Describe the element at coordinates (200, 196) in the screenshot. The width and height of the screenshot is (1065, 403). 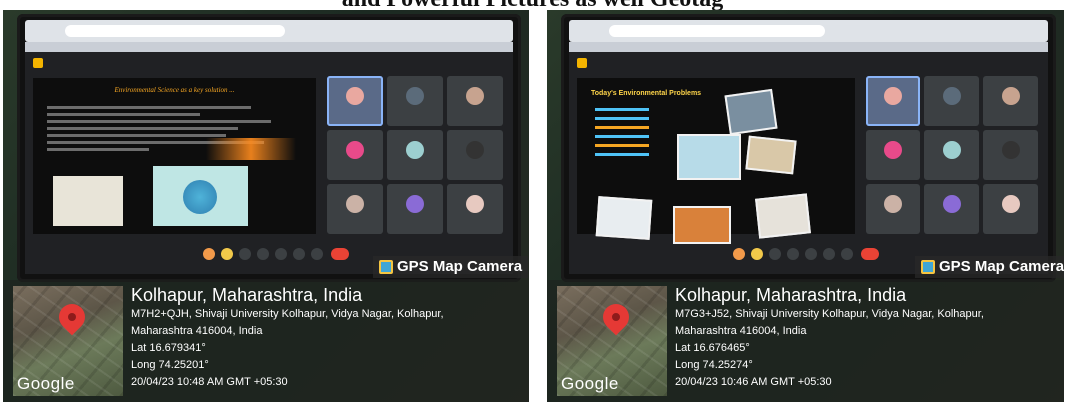
I see `slide-globe-image` at that location.